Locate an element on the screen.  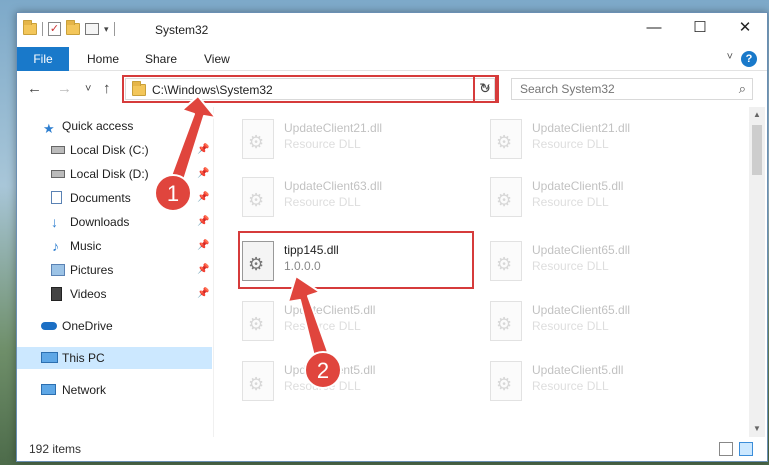
forward-button: → is located at coordinates (64, 88).